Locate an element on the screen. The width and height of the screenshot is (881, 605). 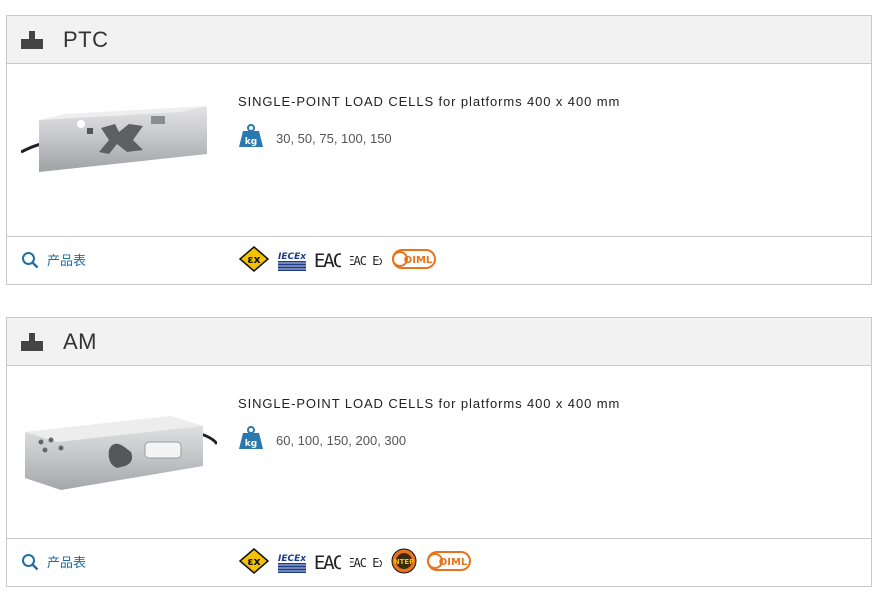
ntep-icon: NTEP is located at coordinates (404, 561).